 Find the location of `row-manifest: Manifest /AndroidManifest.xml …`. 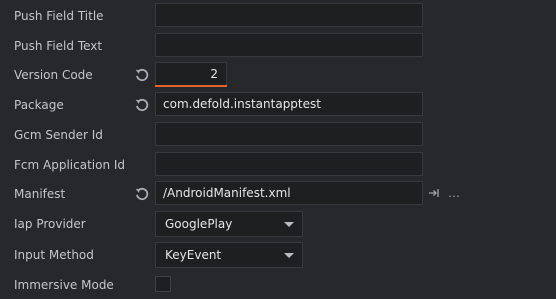

row-manifest: Manifest /AndroidManifest.xml … is located at coordinates (278, 194).